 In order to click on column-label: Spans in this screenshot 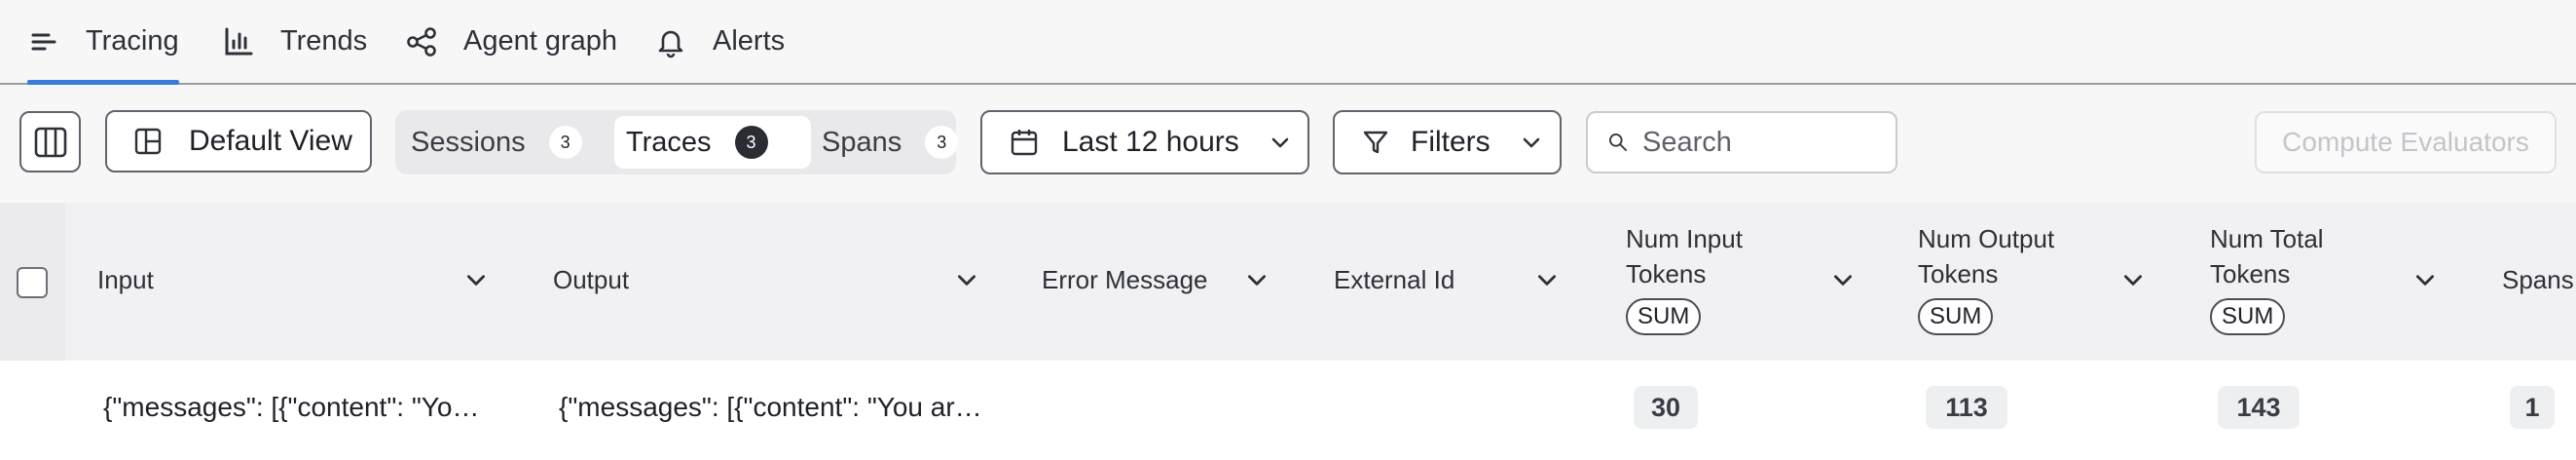, I will do `click(2538, 279)`.